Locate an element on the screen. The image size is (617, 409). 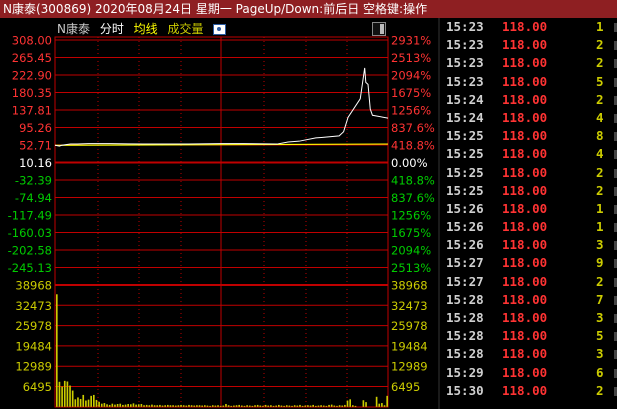
price-tick-label: 95.26 is located at coordinates (35, 128).